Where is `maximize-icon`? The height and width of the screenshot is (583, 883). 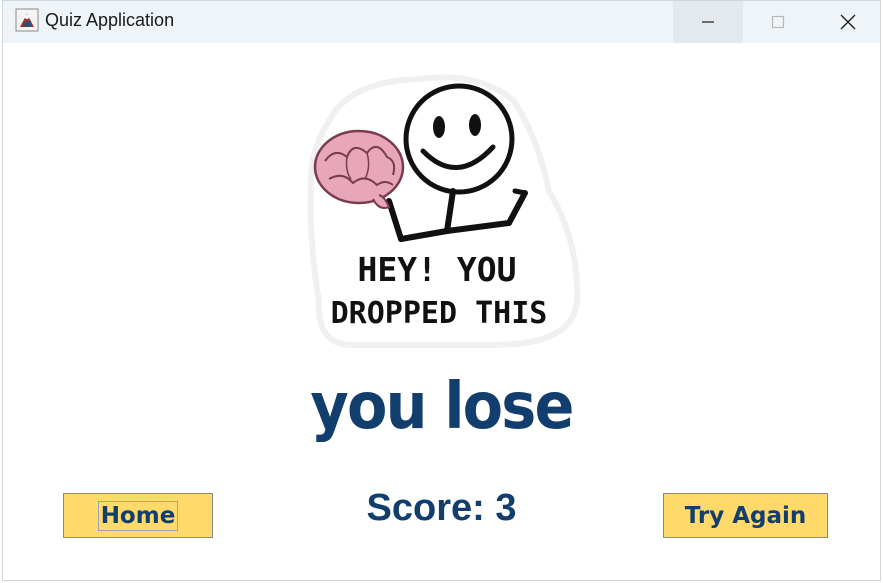 maximize-icon is located at coordinates (778, 22).